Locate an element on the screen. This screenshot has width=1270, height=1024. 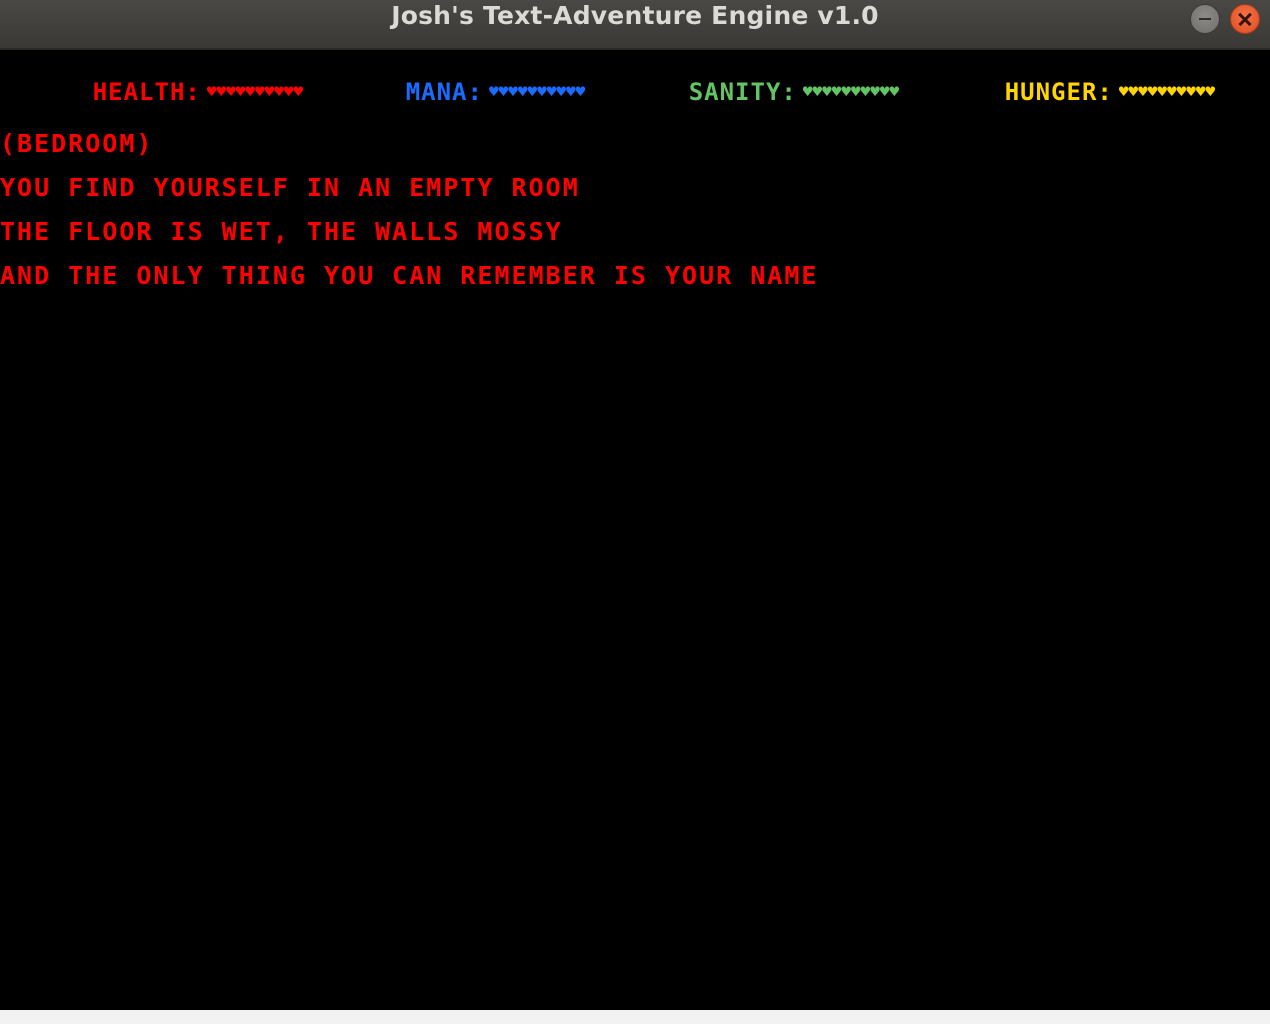
story-line: YOU FIND YOURSELF IN AN EMPTY ROOM is located at coordinates (290, 187).